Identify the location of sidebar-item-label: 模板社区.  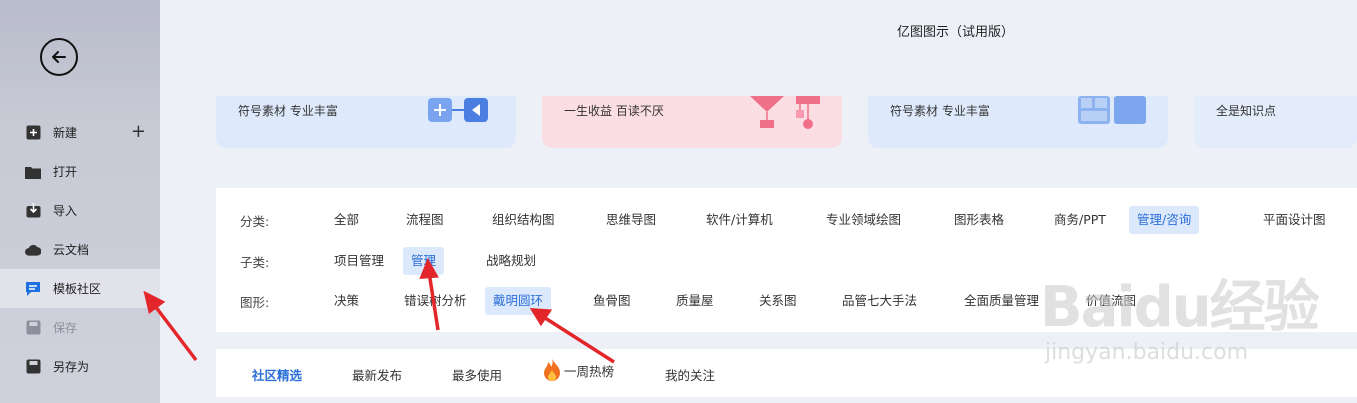
(77, 289).